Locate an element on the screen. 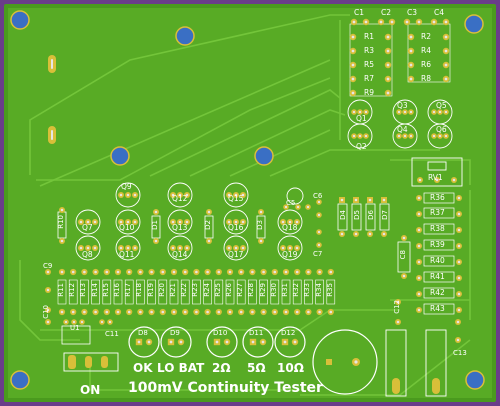 This screenshot has width=500, height=406. u1-label: U1 is located at coordinates (75, 328).